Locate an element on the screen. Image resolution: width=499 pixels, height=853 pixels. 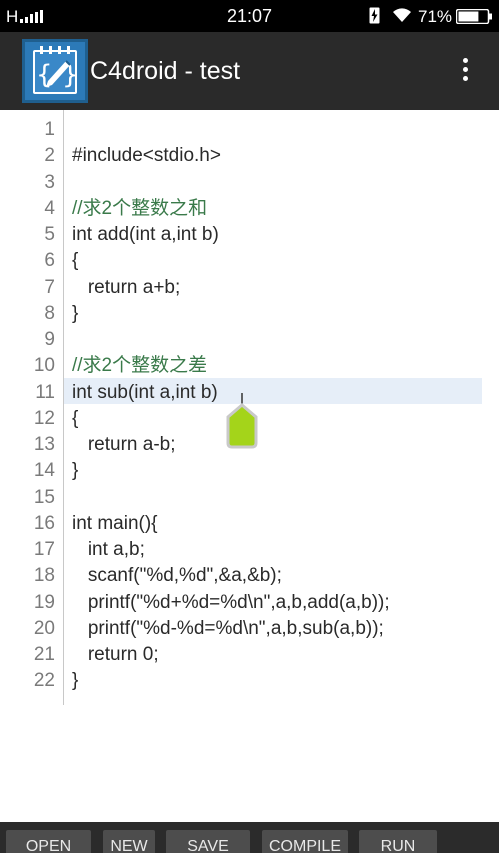
line-number: 10 is located at coordinates (44, 366).